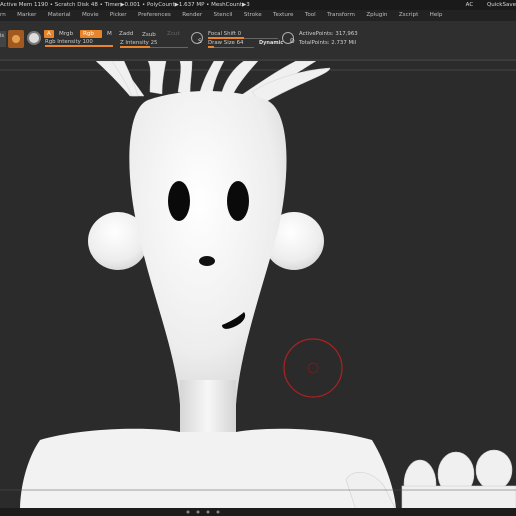 This screenshot has width=516, height=516. What do you see at coordinates (3, 15) in the screenshot?
I see `menu-item-rn: rn` at bounding box center [3, 15].